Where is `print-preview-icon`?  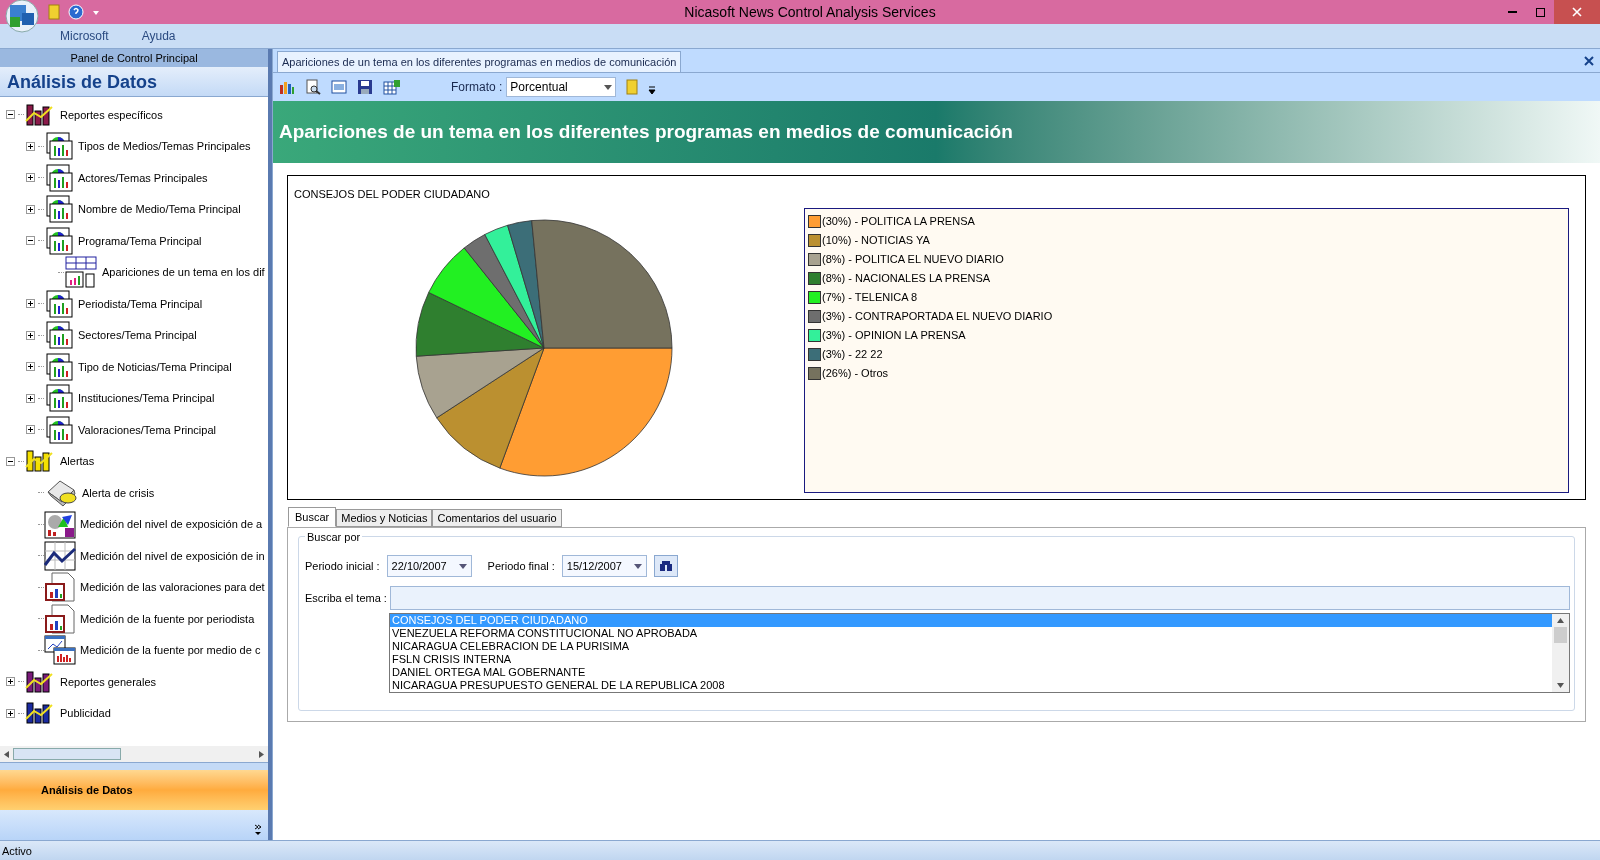
print-preview-icon is located at coordinates (313, 87).